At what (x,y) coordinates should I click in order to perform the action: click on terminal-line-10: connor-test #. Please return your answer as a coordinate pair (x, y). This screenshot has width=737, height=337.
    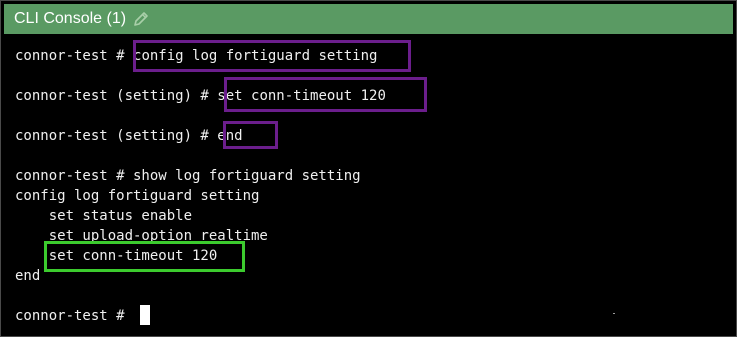
    Looking at the image, I should click on (74, 316).